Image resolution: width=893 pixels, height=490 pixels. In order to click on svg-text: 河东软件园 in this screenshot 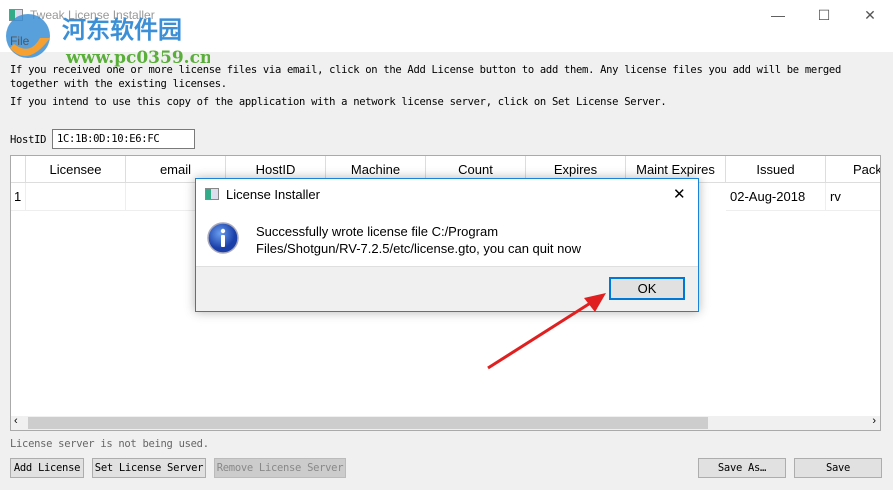, I will do `click(122, 30)`.